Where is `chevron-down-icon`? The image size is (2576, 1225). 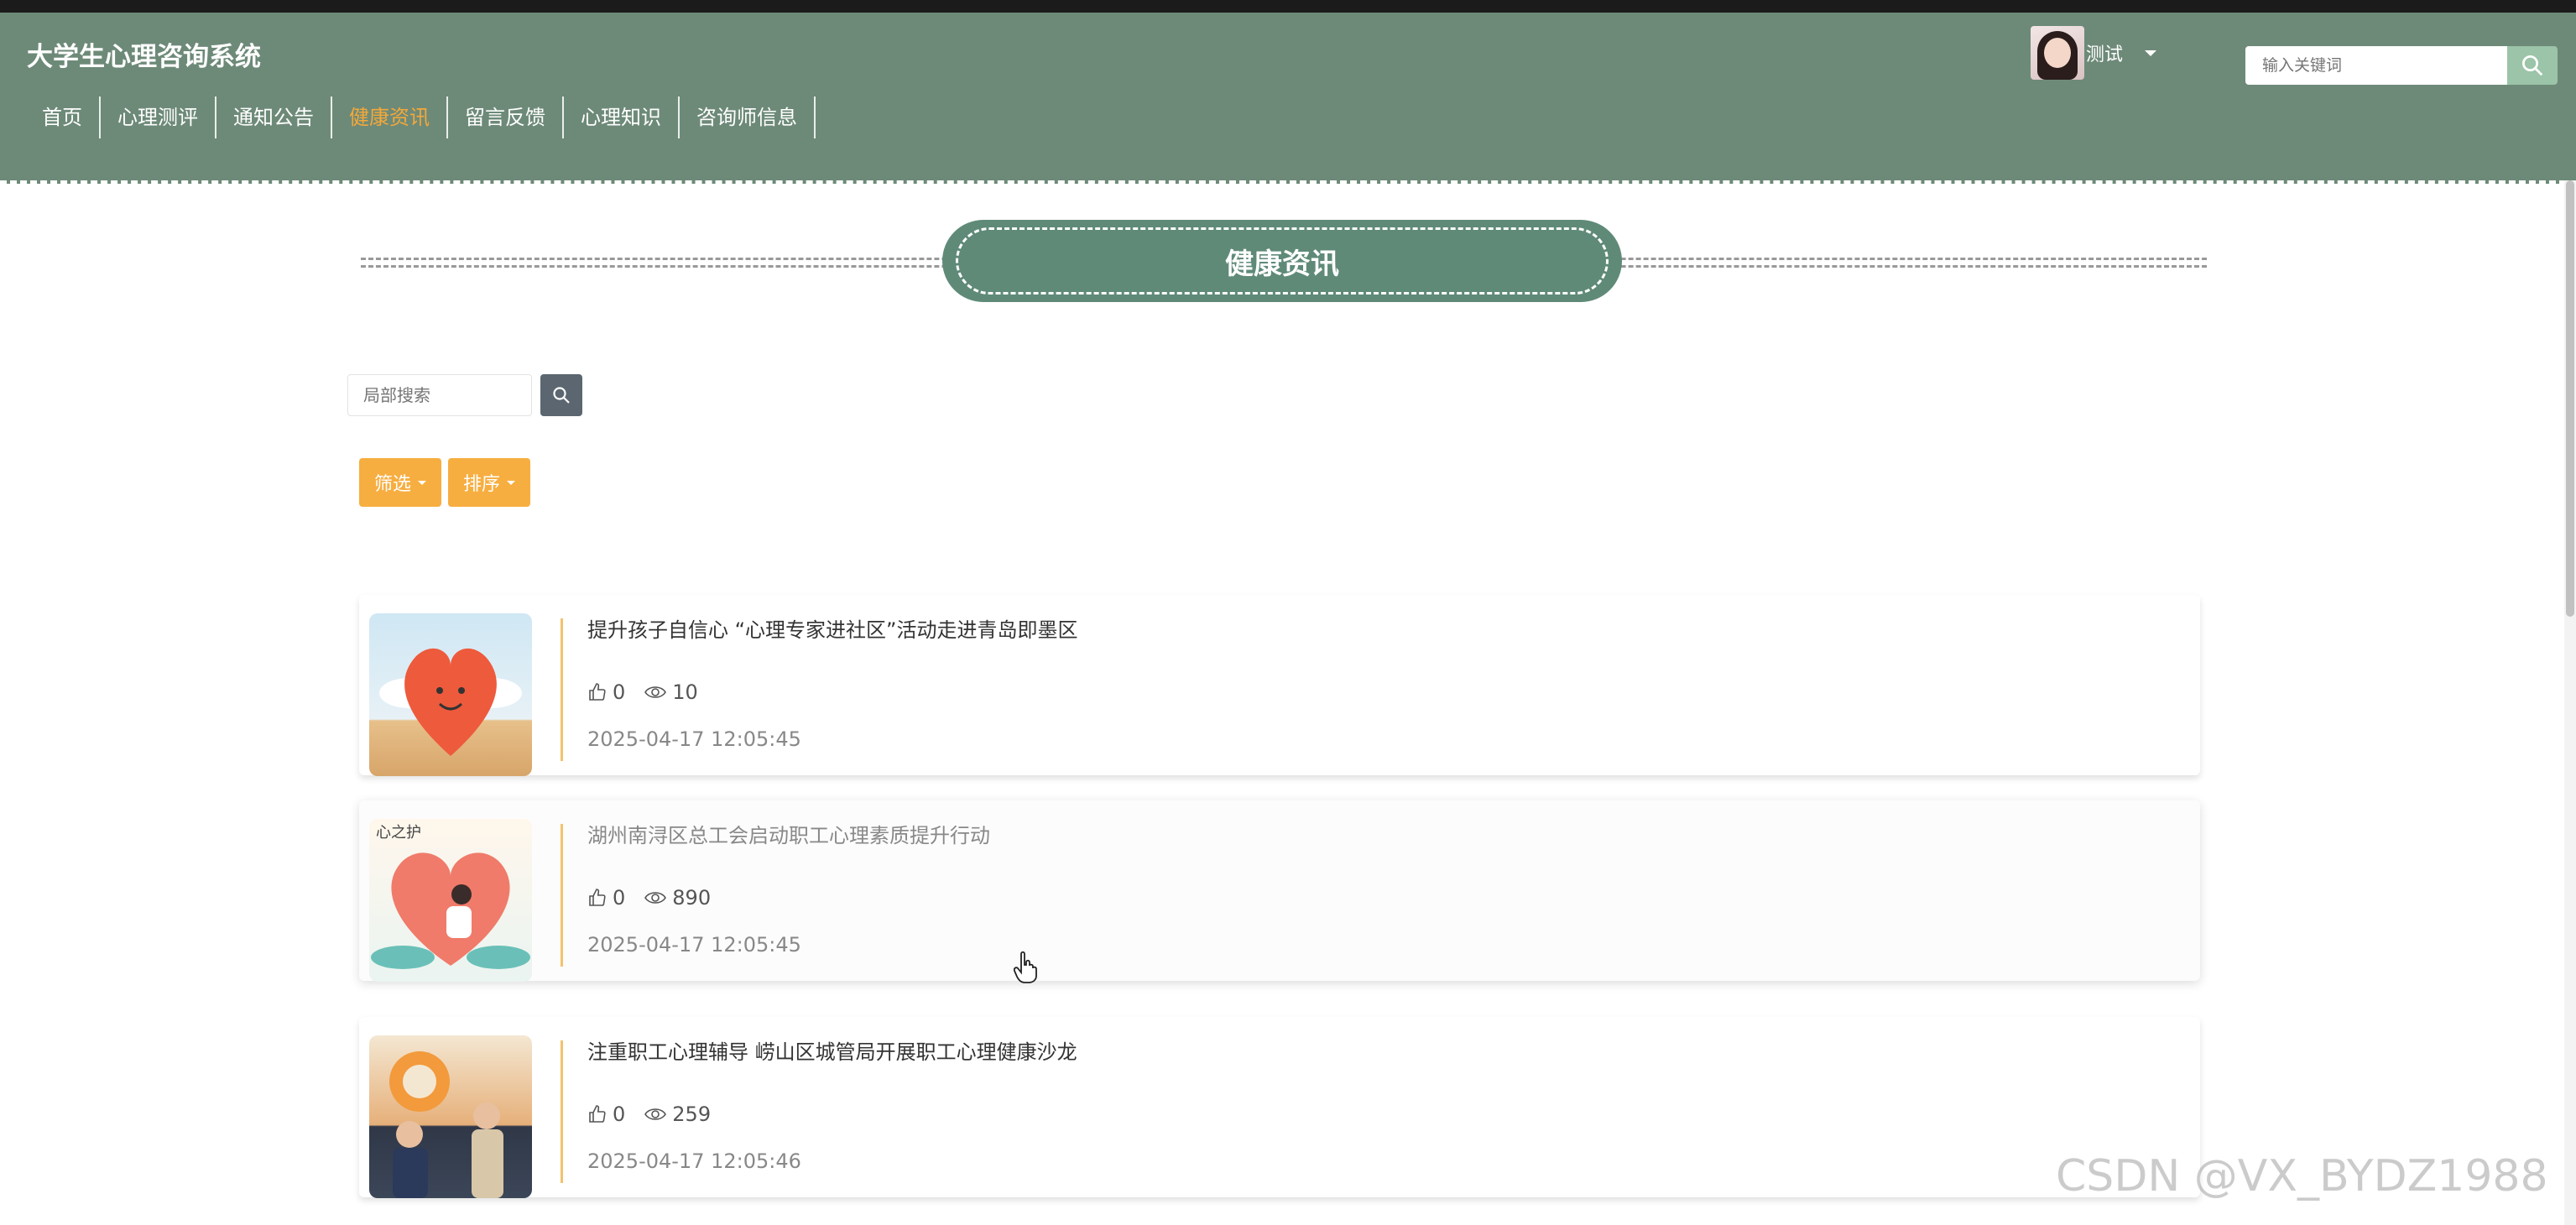
chevron-down-icon is located at coordinates (2151, 53).